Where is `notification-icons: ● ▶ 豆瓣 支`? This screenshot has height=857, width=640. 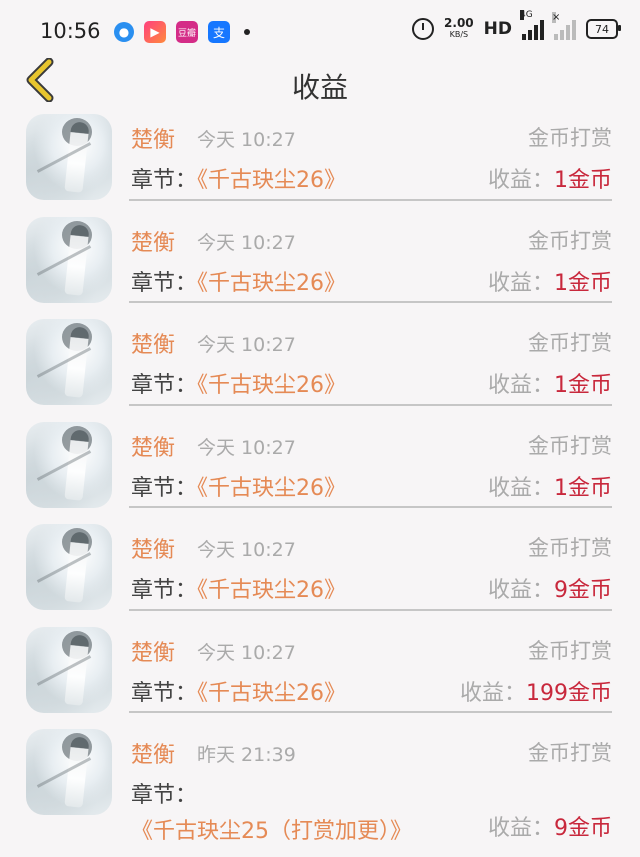
notification-icons: ● ▶ 豆瓣 支 is located at coordinates (182, 32).